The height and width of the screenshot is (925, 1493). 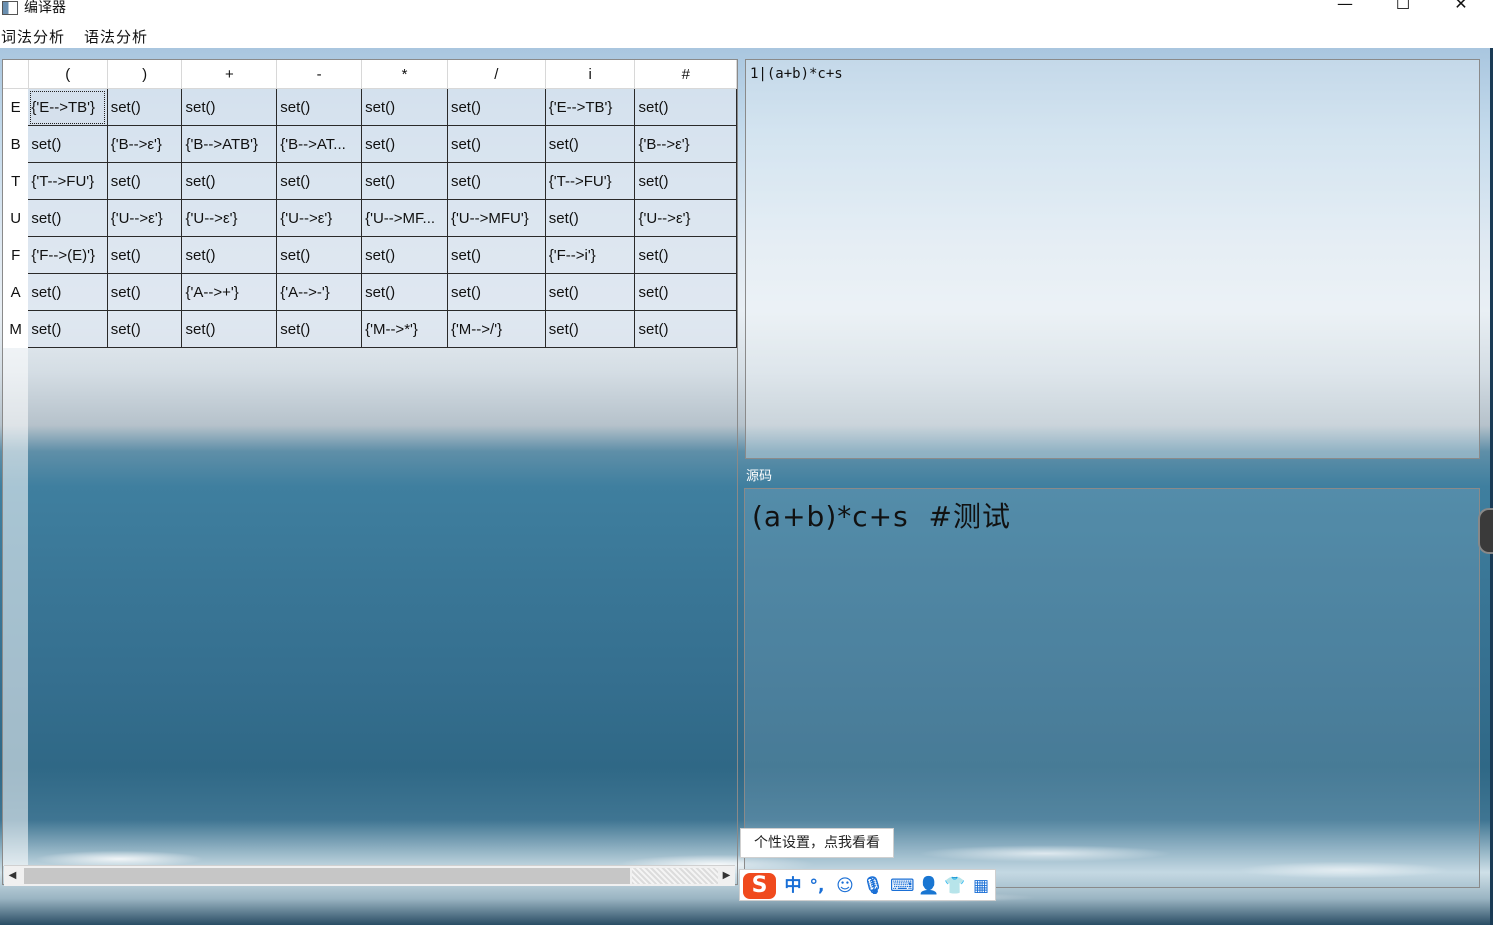 What do you see at coordinates (496, 74) in the screenshot?
I see `column-header: /` at bounding box center [496, 74].